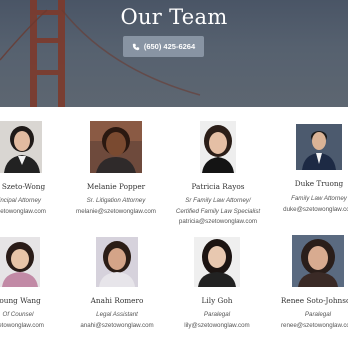 This screenshot has width=348, height=348. Describe the element at coordinates (216, 320) in the screenshot. I see `member-info: Paralegal lily@szetowonglaw.com` at that location.